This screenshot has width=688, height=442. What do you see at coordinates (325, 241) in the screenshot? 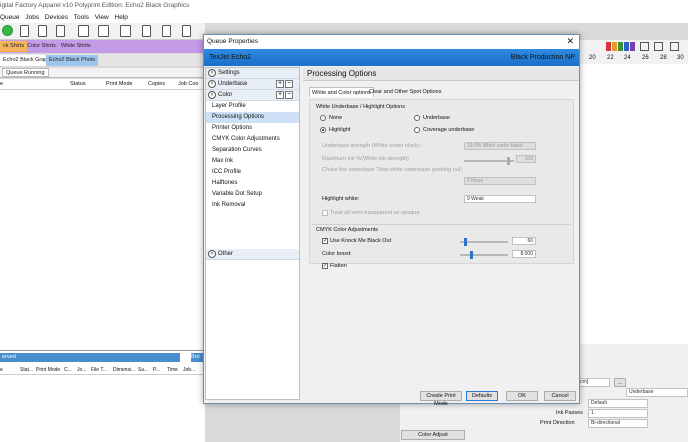
I see `knock-me-black-out-checkbox: ✓` at bounding box center [325, 241].